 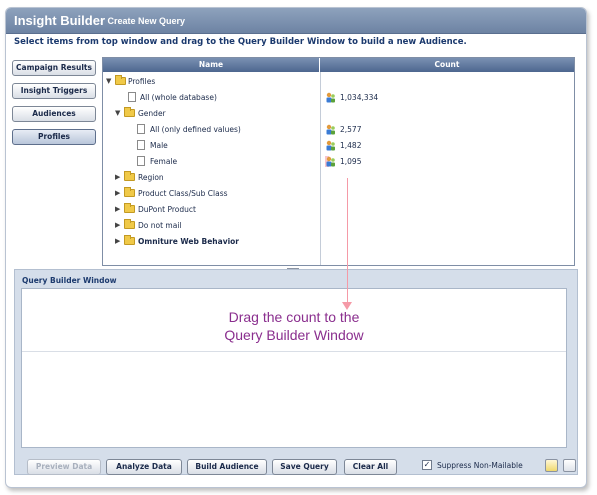 What do you see at coordinates (64, 467) in the screenshot?
I see `preview-data-button: Preview Data` at bounding box center [64, 467].